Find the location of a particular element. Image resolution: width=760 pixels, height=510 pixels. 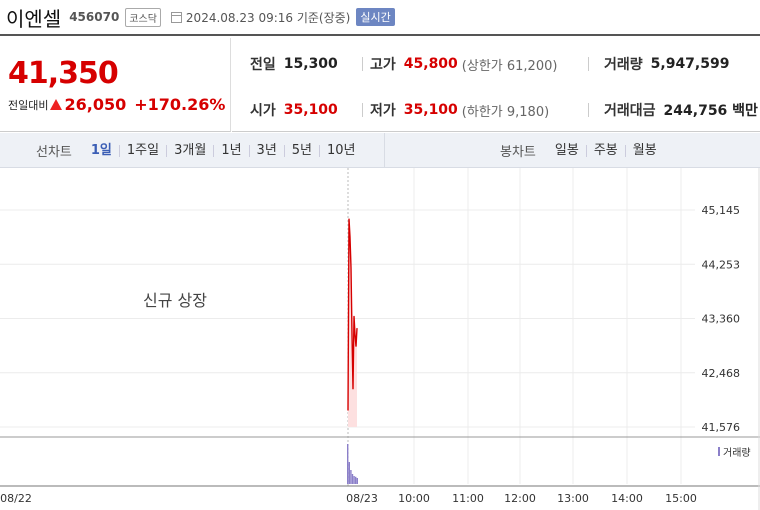

tab-3y: 3년 is located at coordinates (266, 150).